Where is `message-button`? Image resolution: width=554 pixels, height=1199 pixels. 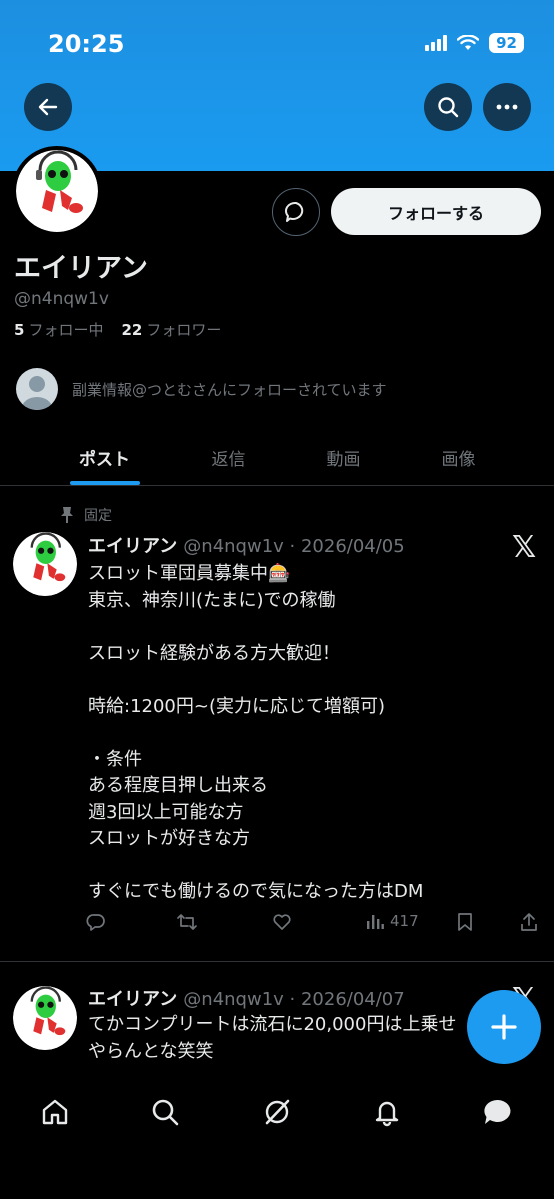 message-button is located at coordinates (296, 212).